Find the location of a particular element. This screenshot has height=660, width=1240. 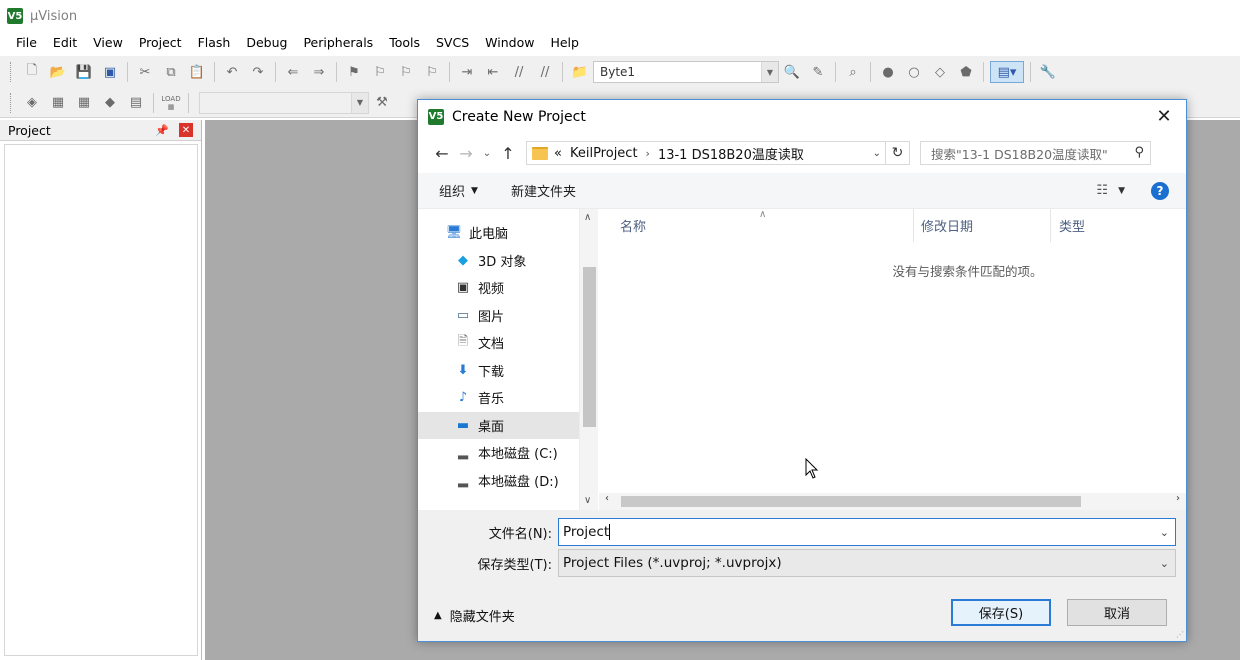

find-icon: 🔍 is located at coordinates (792, 72).